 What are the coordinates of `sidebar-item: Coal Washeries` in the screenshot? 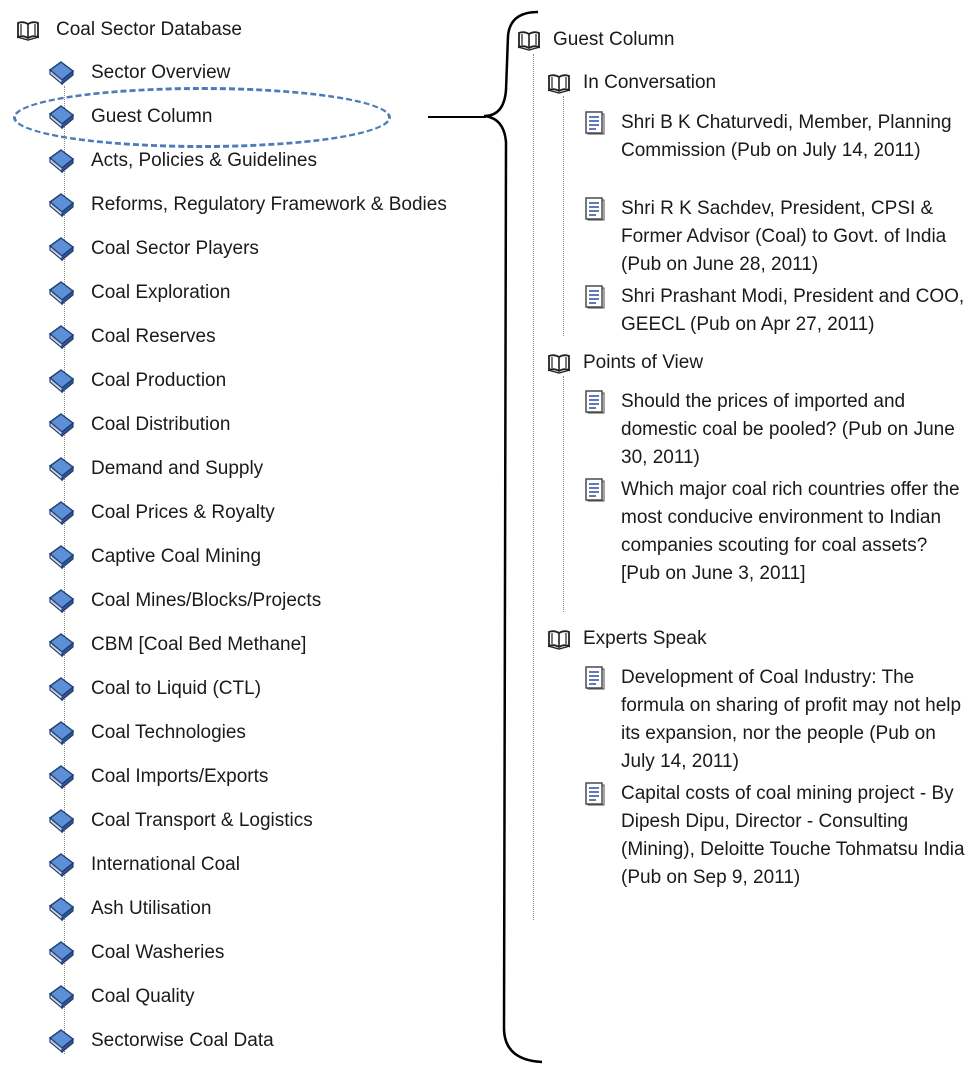 It's located at (135, 953).